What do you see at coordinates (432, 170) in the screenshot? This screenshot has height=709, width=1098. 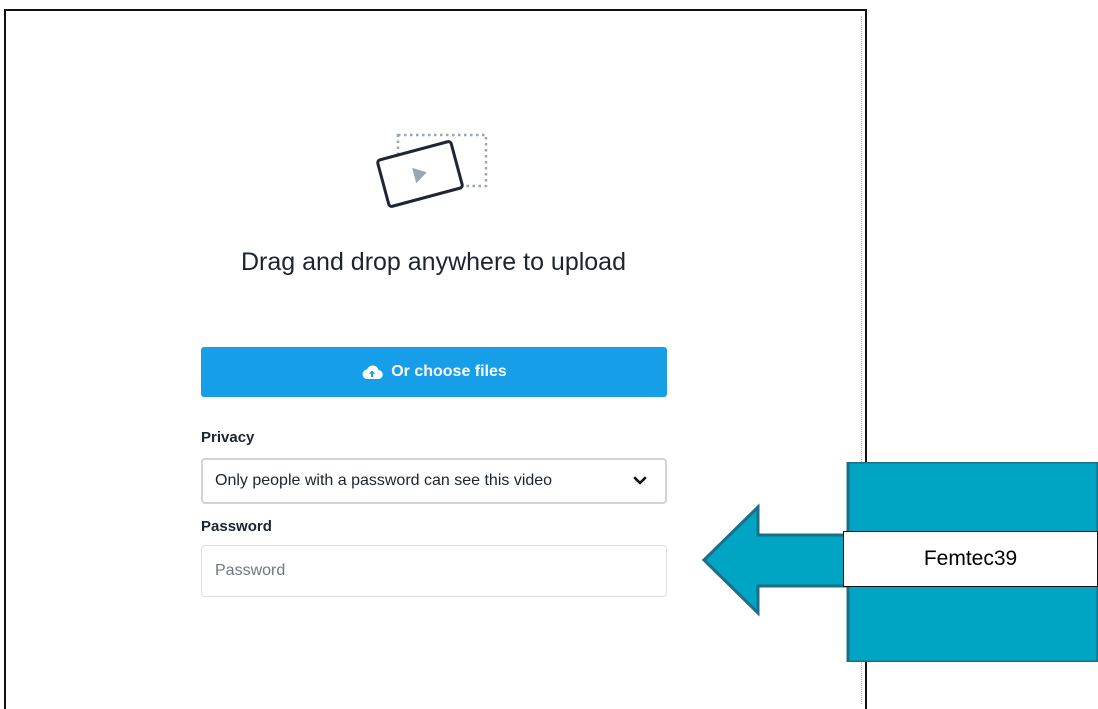 I see `video-upload-icon` at bounding box center [432, 170].